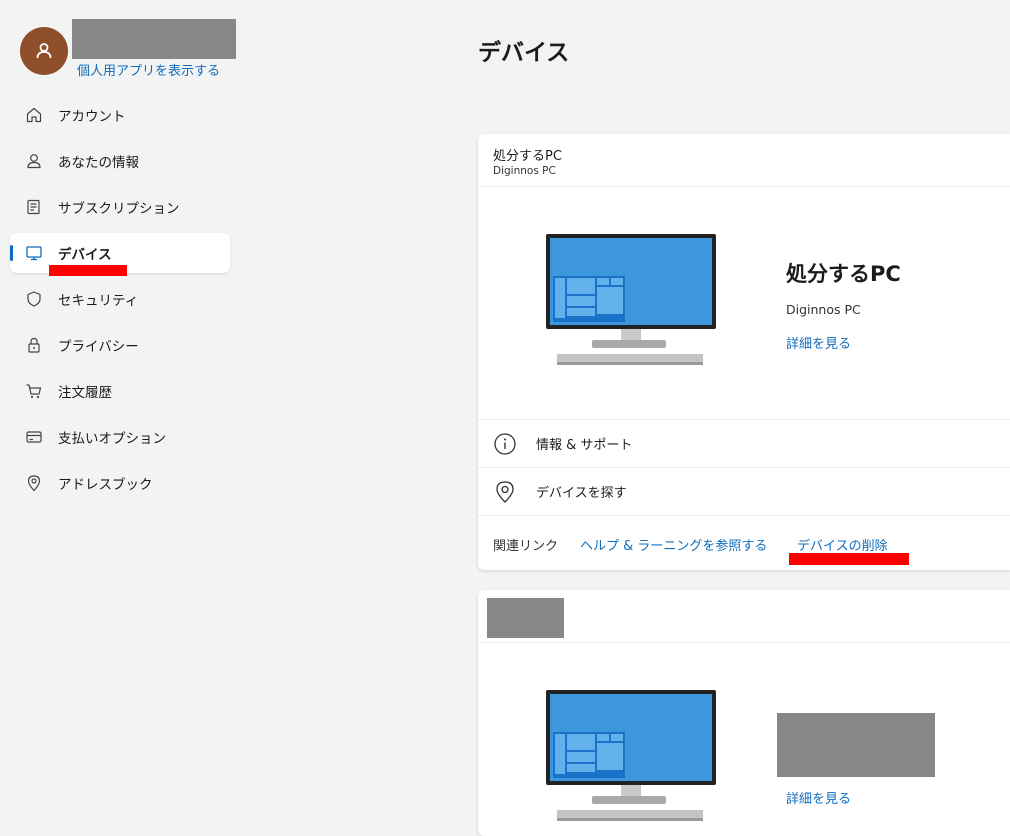 The image size is (1010, 836). I want to click on page-title: デバイス, so click(524, 53).